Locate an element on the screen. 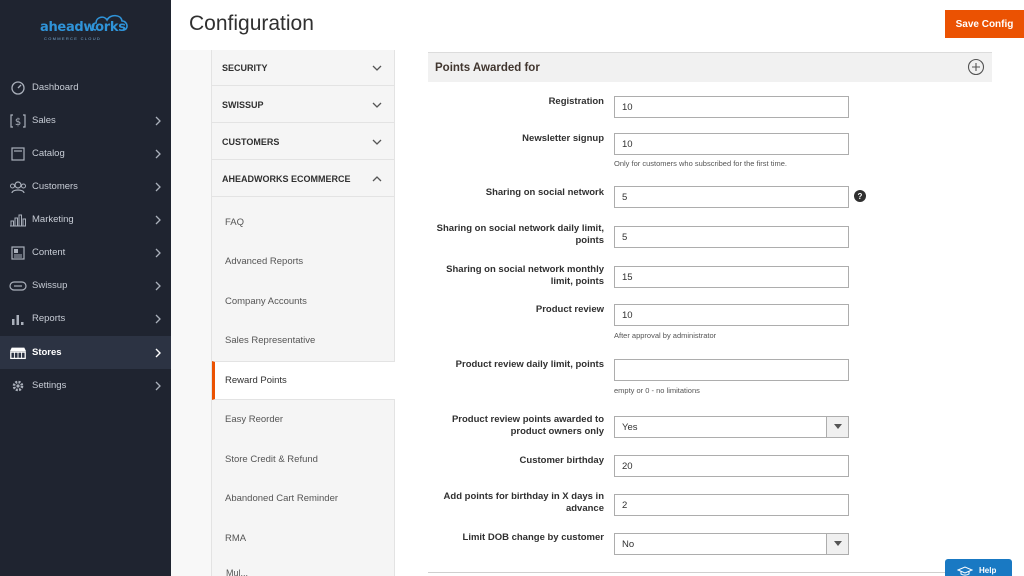 The width and height of the screenshot is (1024, 576). sidebar-item-catalog: Catalog is located at coordinates (85, 153).